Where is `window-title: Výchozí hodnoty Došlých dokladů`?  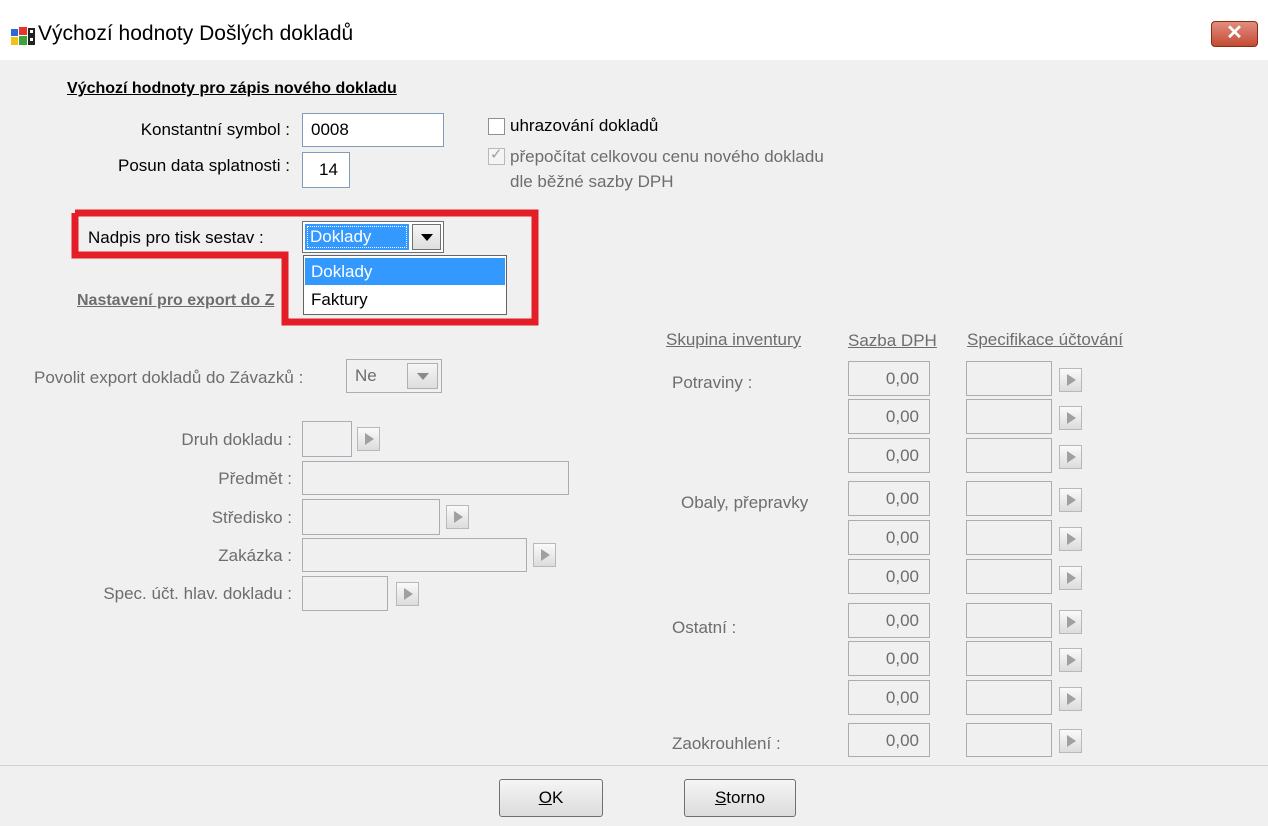 window-title: Výchozí hodnoty Došlých dokladů is located at coordinates (196, 33).